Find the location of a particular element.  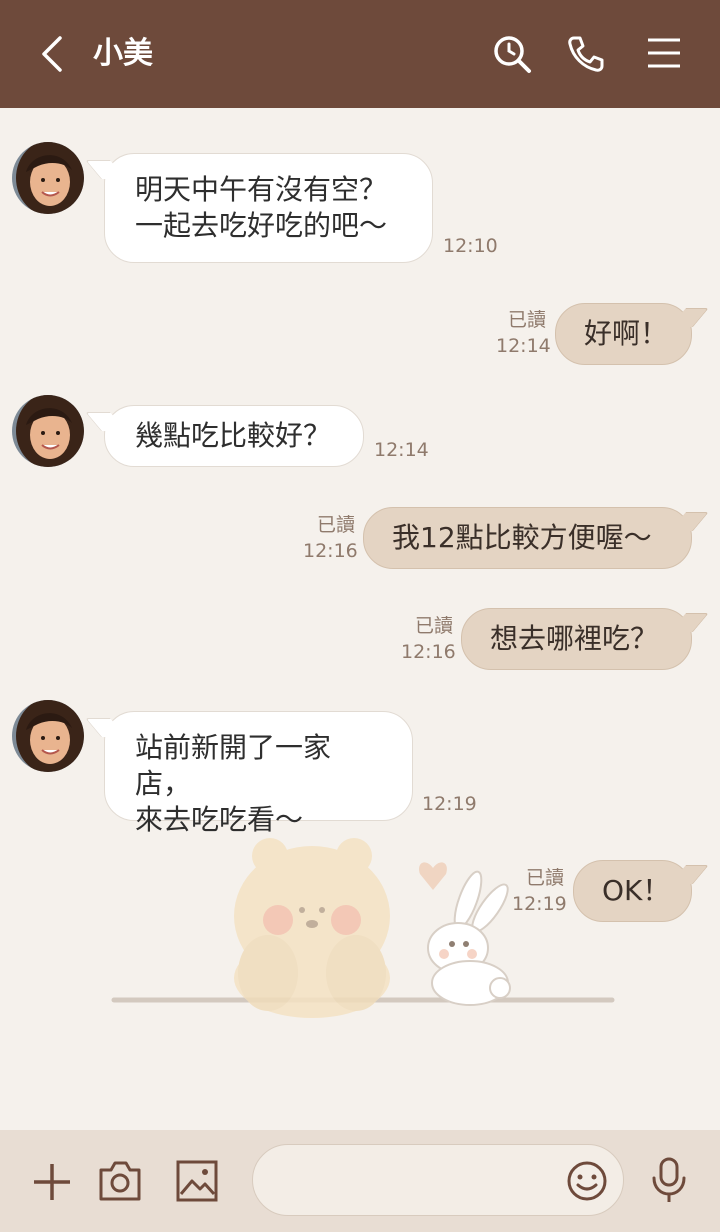

plus-icon is located at coordinates (52, 1182).